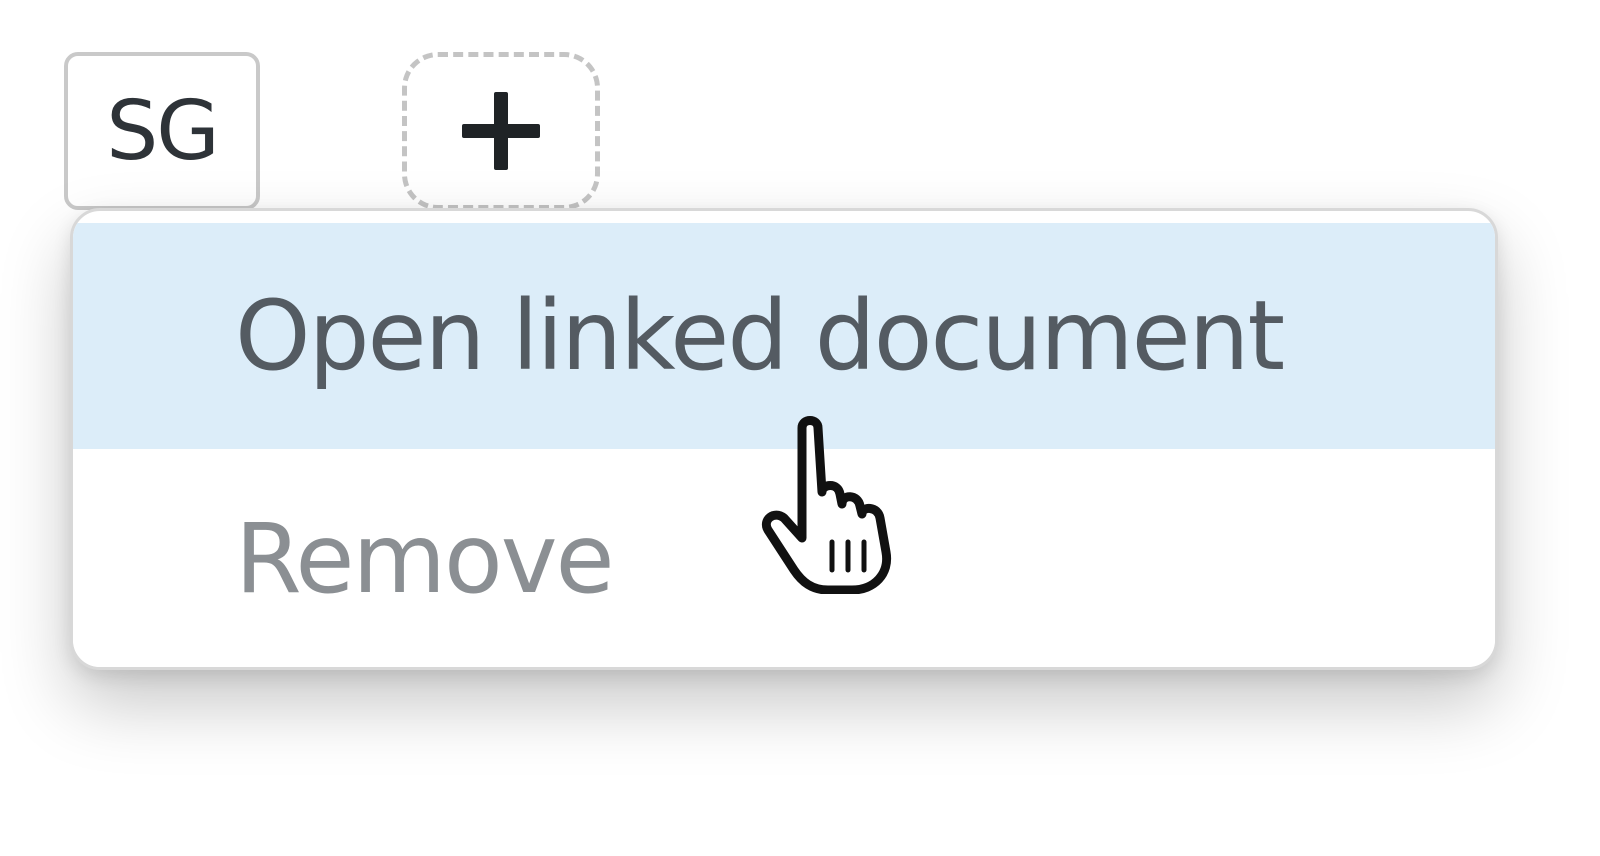  I want to click on user-initials-chip: SG, so click(162, 131).